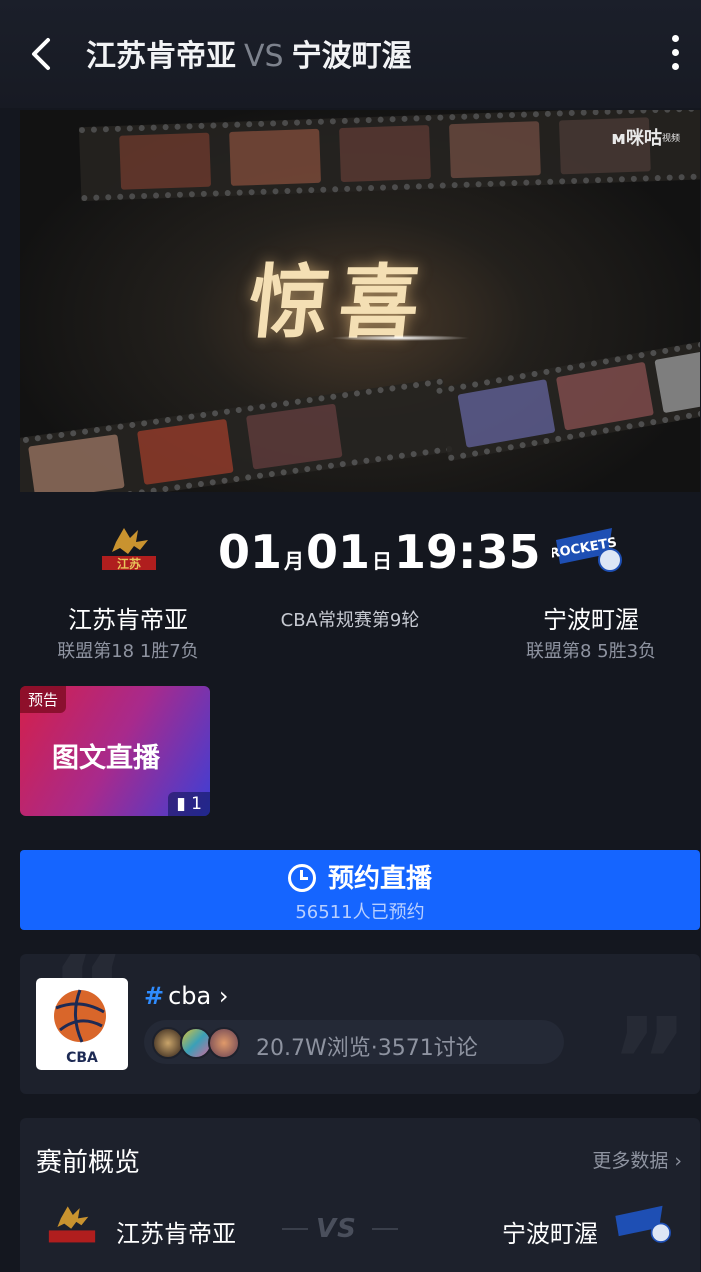  What do you see at coordinates (360, 912) in the screenshot?
I see `reserve-count: 56511人已预约` at bounding box center [360, 912].